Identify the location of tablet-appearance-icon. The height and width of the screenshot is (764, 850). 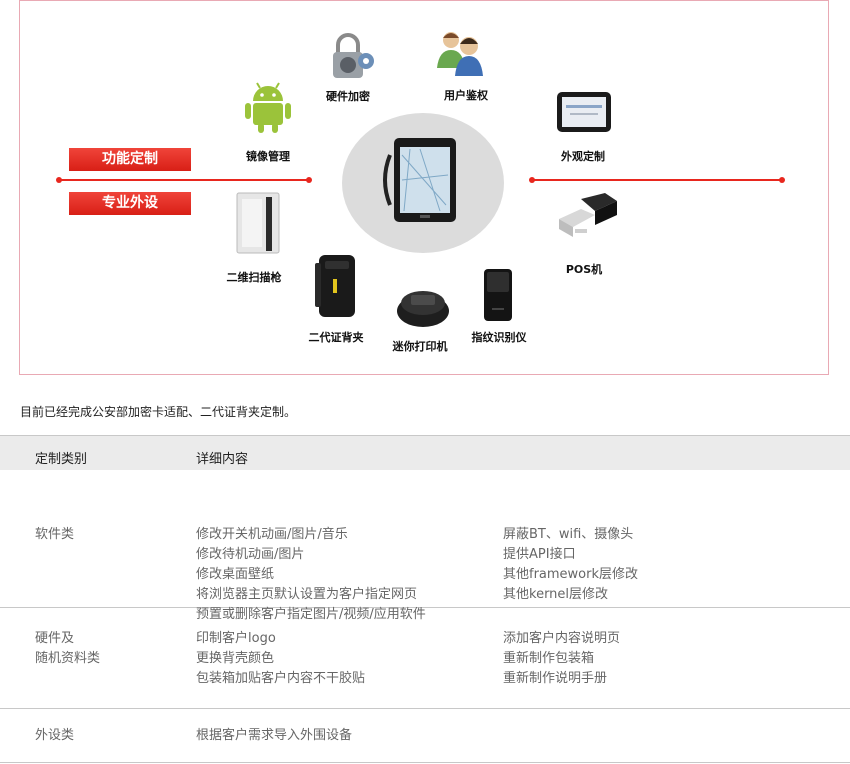
(584, 112).